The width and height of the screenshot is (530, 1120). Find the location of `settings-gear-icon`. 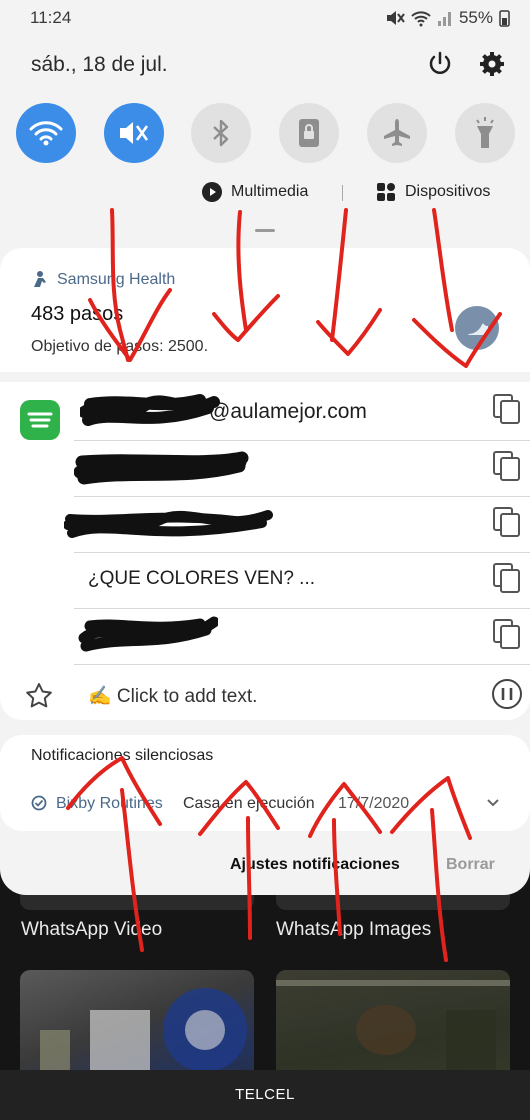

settings-gear-icon is located at coordinates (492, 64).